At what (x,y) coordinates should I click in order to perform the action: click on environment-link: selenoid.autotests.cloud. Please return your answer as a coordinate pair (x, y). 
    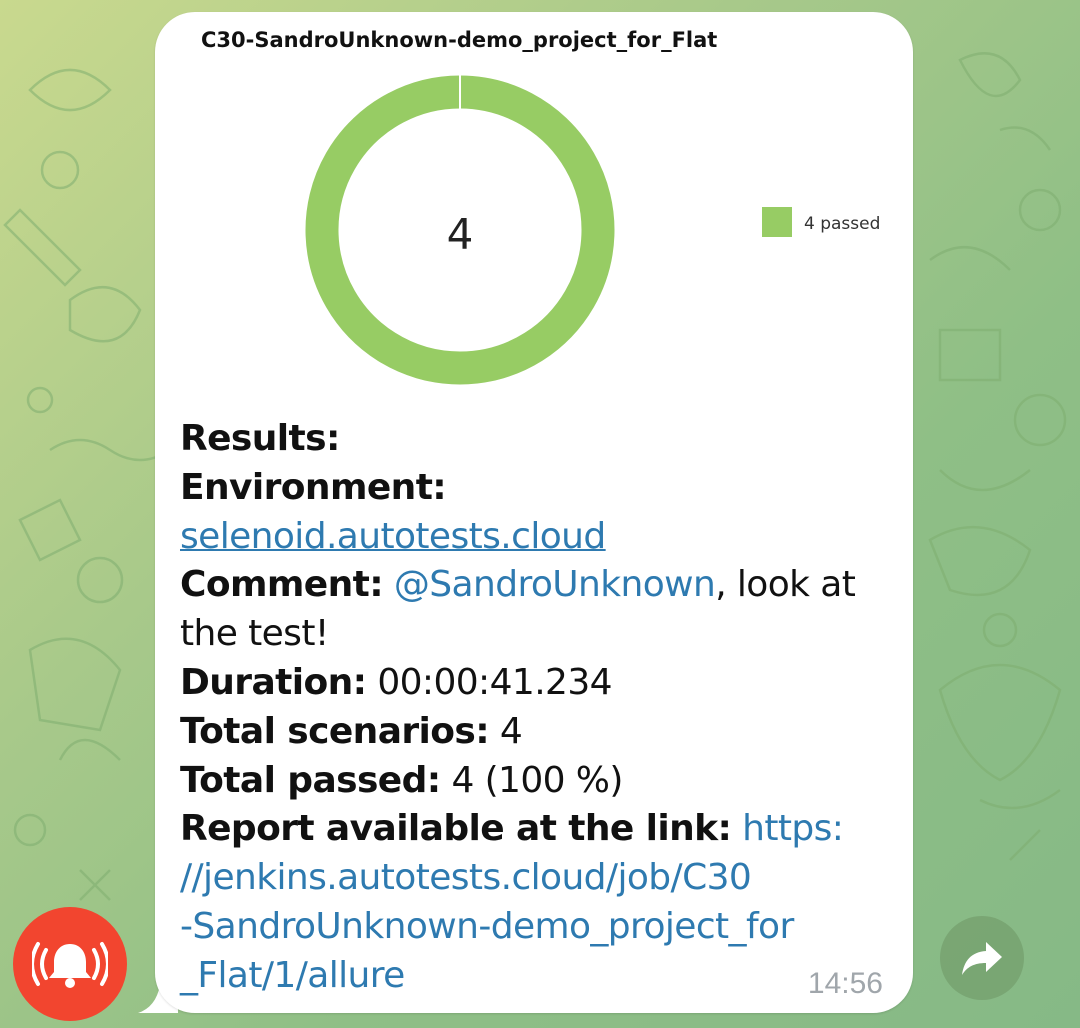
    Looking at the image, I should click on (393, 536).